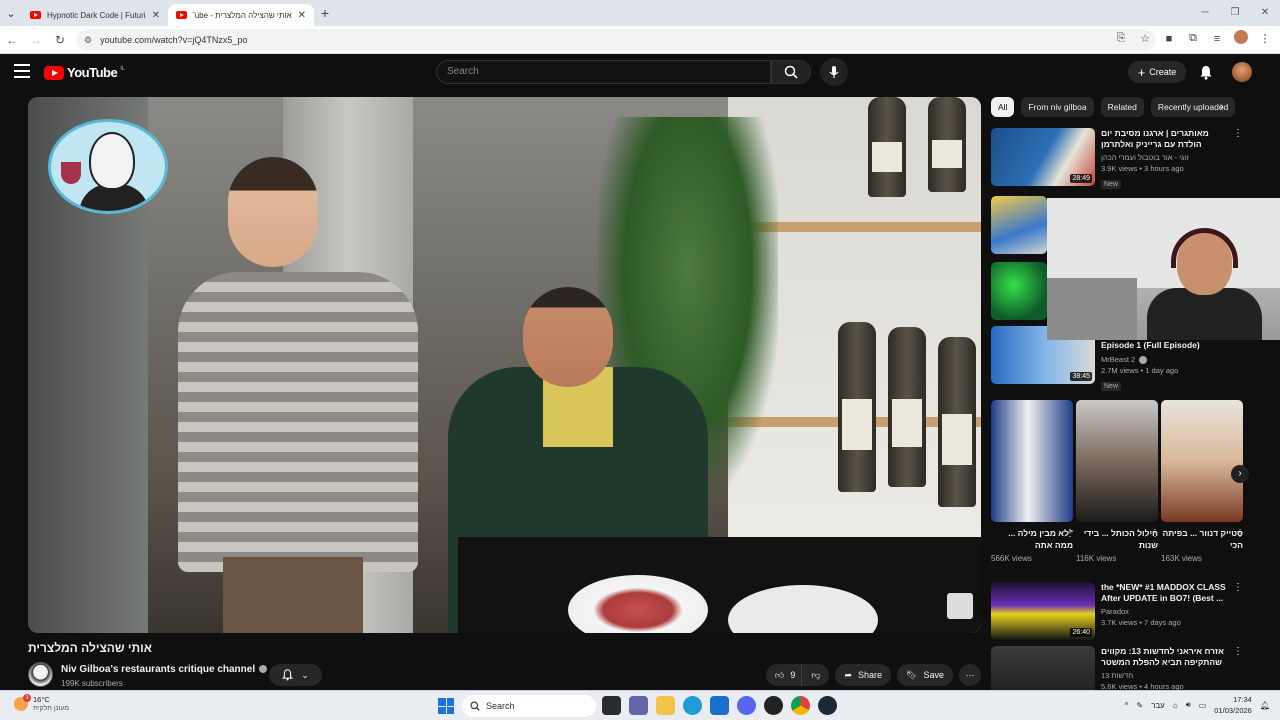 The image size is (1280, 720). I want to click on share-arrow-icon: ➦, so click(848, 674).